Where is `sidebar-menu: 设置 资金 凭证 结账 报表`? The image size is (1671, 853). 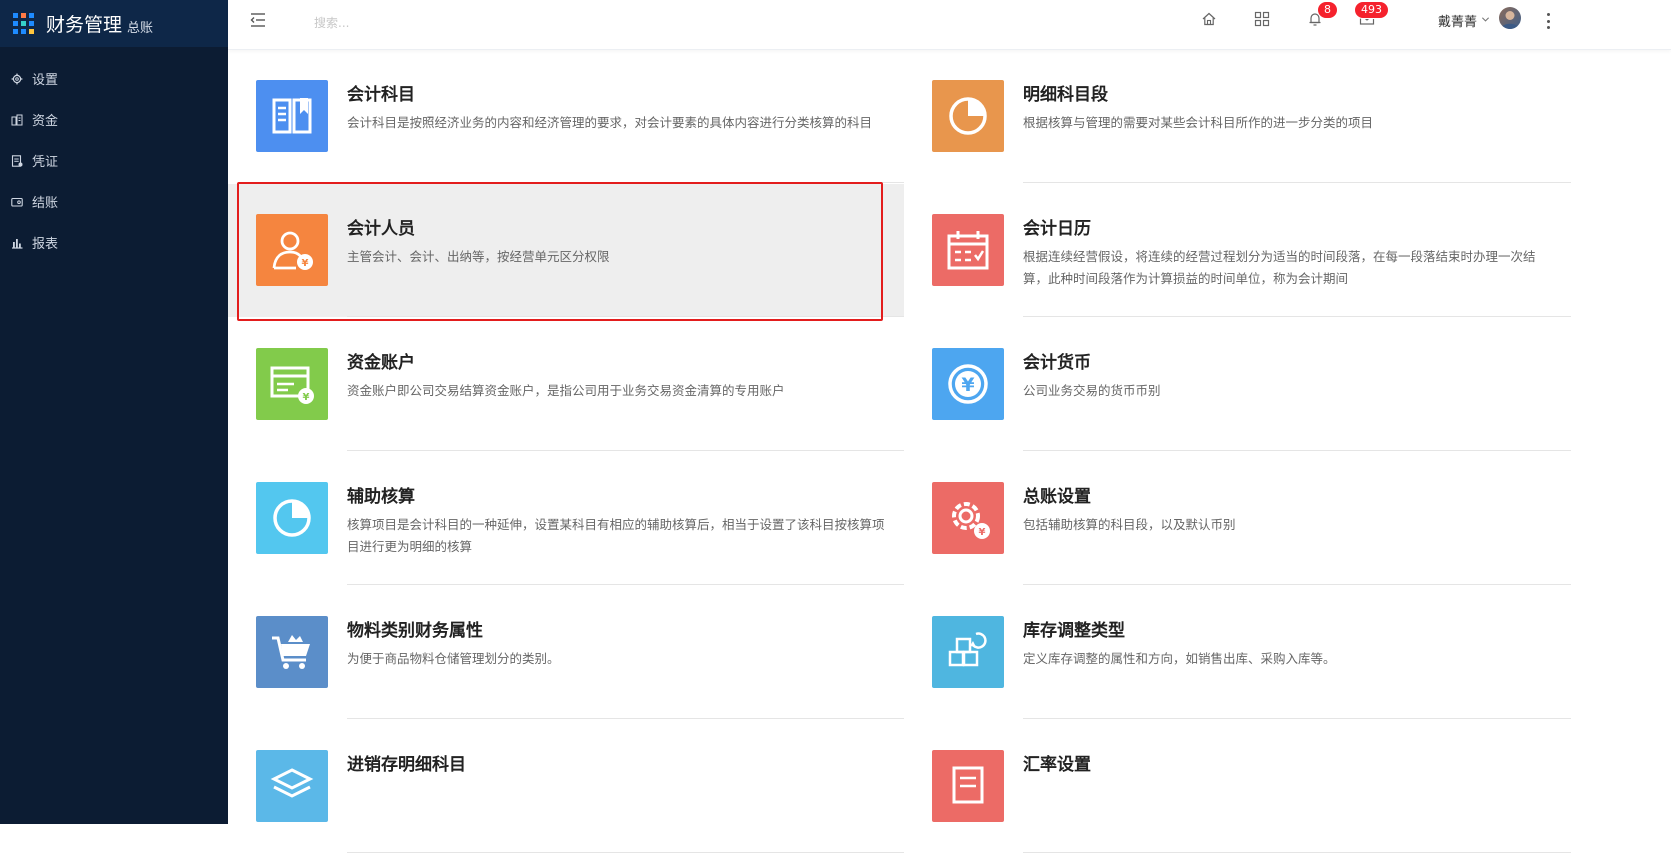
sidebar-menu: 设置 资金 凭证 结账 报表 is located at coordinates (114, 160).